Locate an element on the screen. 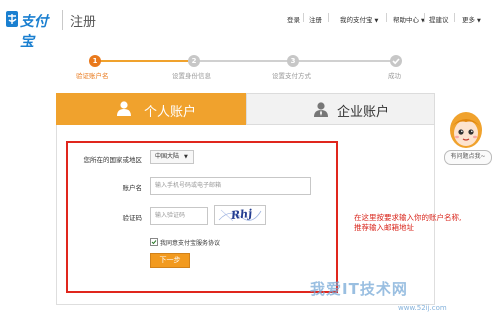  nav-help-link: 帮助中心 ▼ is located at coordinates (409, 19).